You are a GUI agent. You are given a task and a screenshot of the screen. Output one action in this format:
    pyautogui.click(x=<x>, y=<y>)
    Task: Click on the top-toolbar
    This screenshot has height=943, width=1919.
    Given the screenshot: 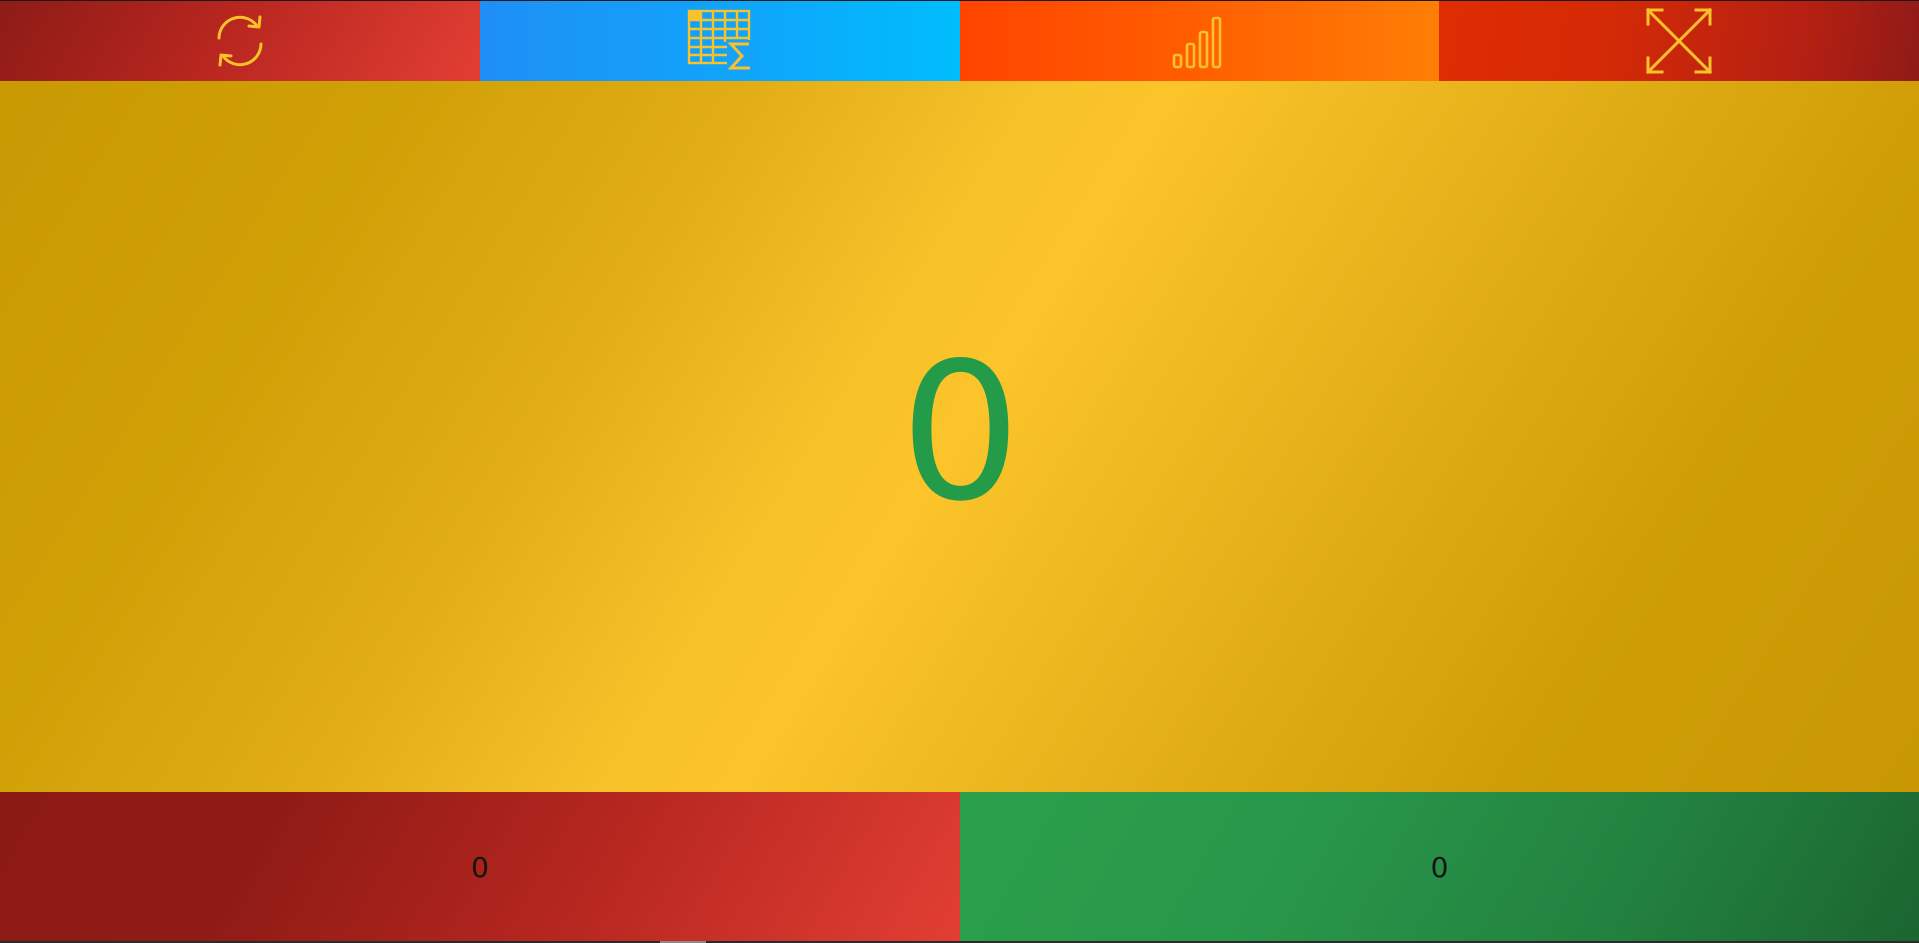 What is the action you would take?
    pyautogui.click(x=959, y=41)
    